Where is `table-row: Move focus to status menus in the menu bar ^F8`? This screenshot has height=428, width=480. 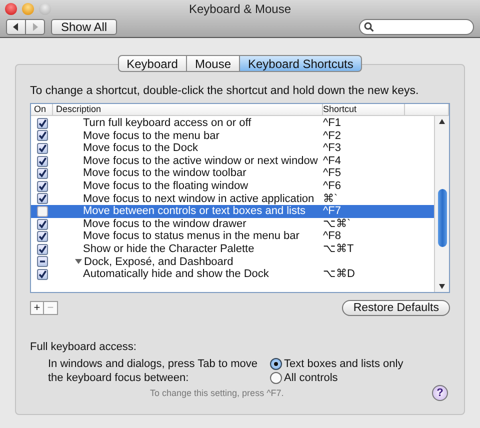
table-row: Move focus to status menus in the menu bar ^F8 is located at coordinates (232, 236).